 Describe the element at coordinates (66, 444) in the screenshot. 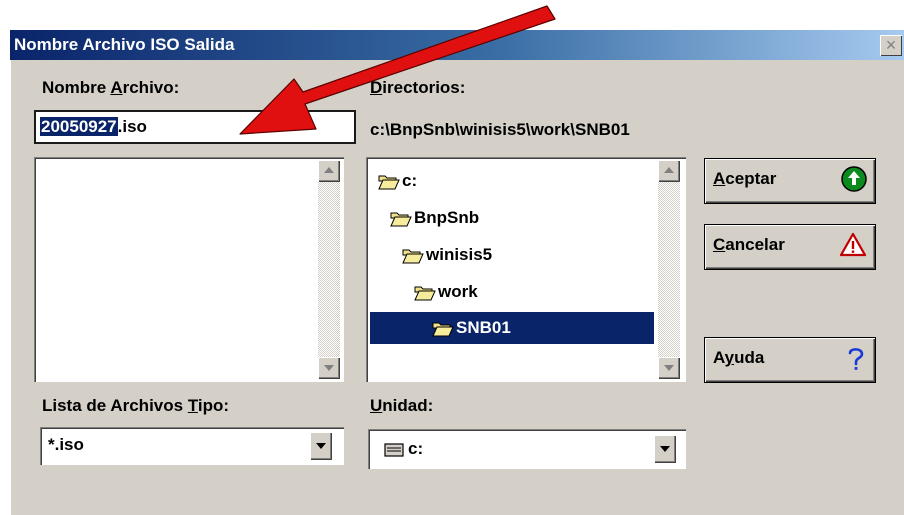

I see `file-type-value: *.iso` at that location.